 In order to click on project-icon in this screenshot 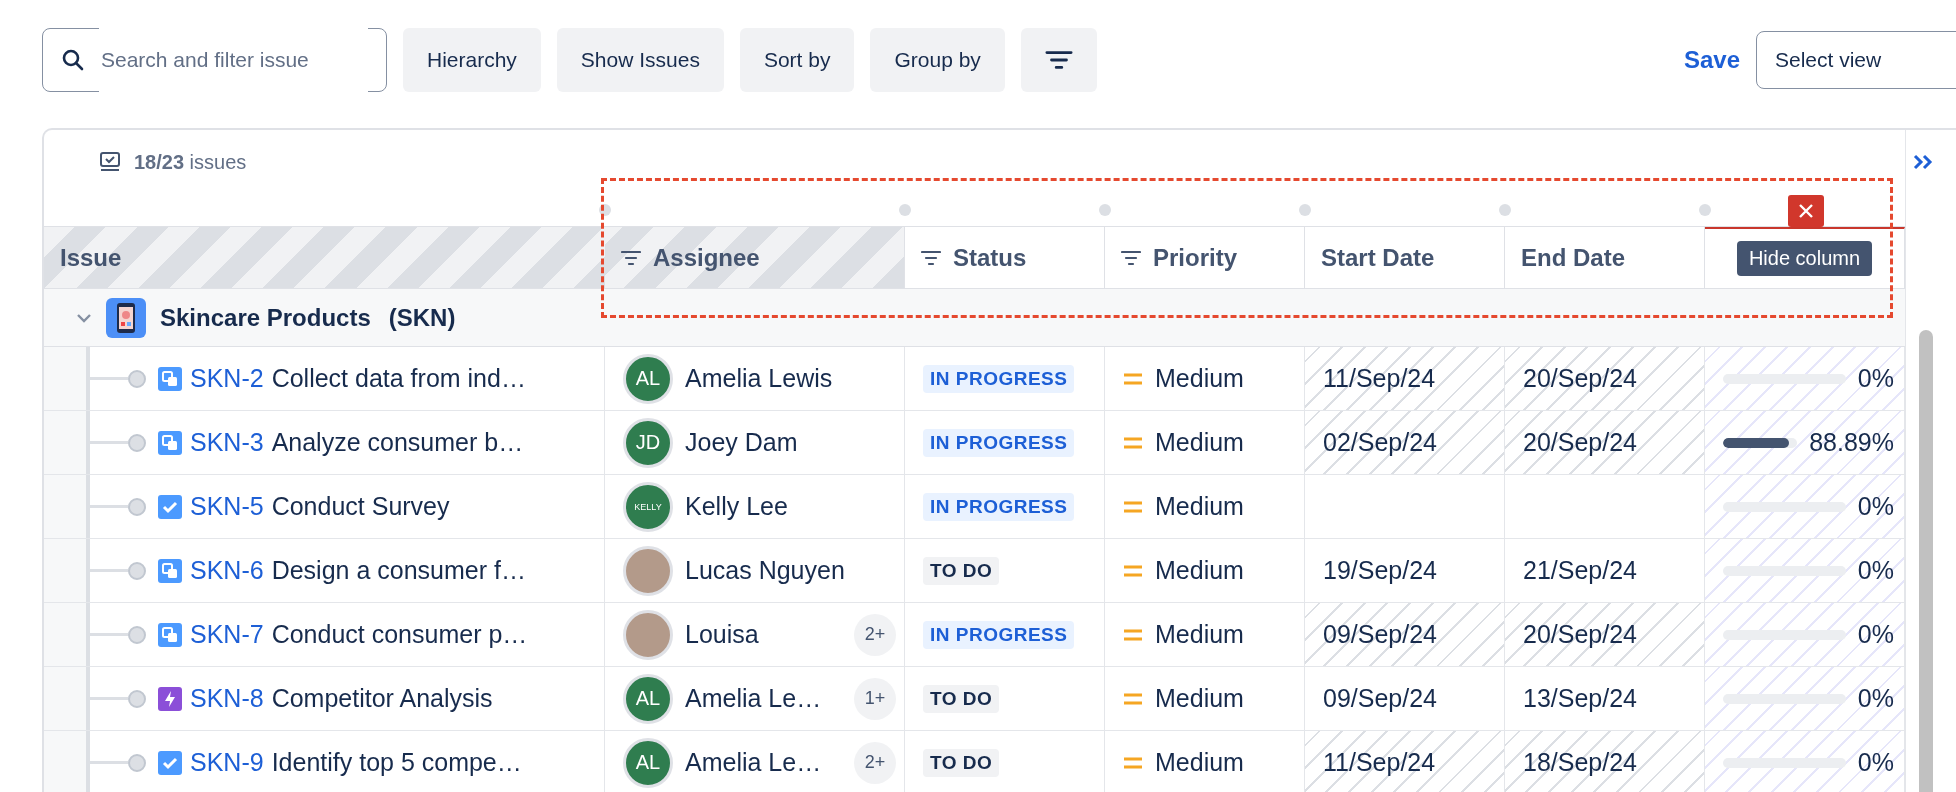, I will do `click(126, 317)`.